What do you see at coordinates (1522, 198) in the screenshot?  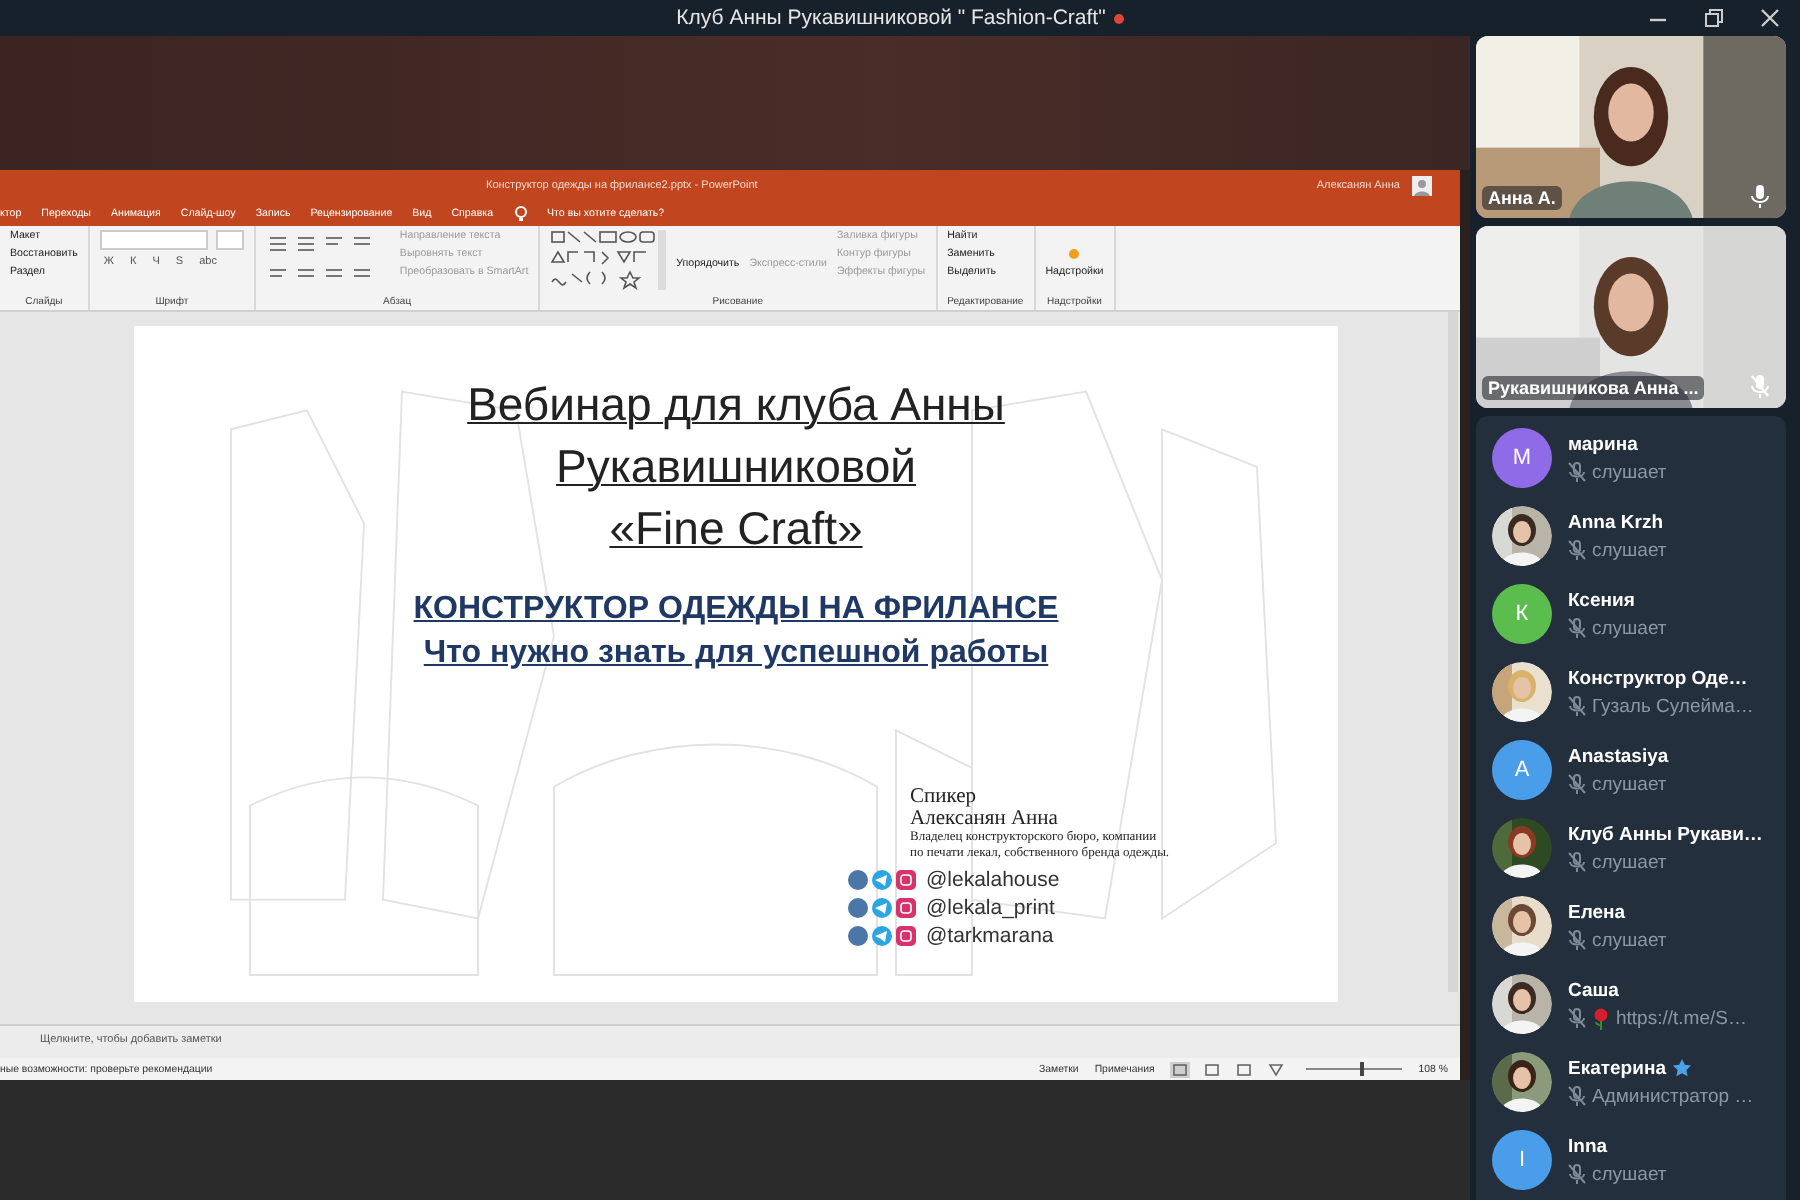 I see `participant-name: Анна А.` at bounding box center [1522, 198].